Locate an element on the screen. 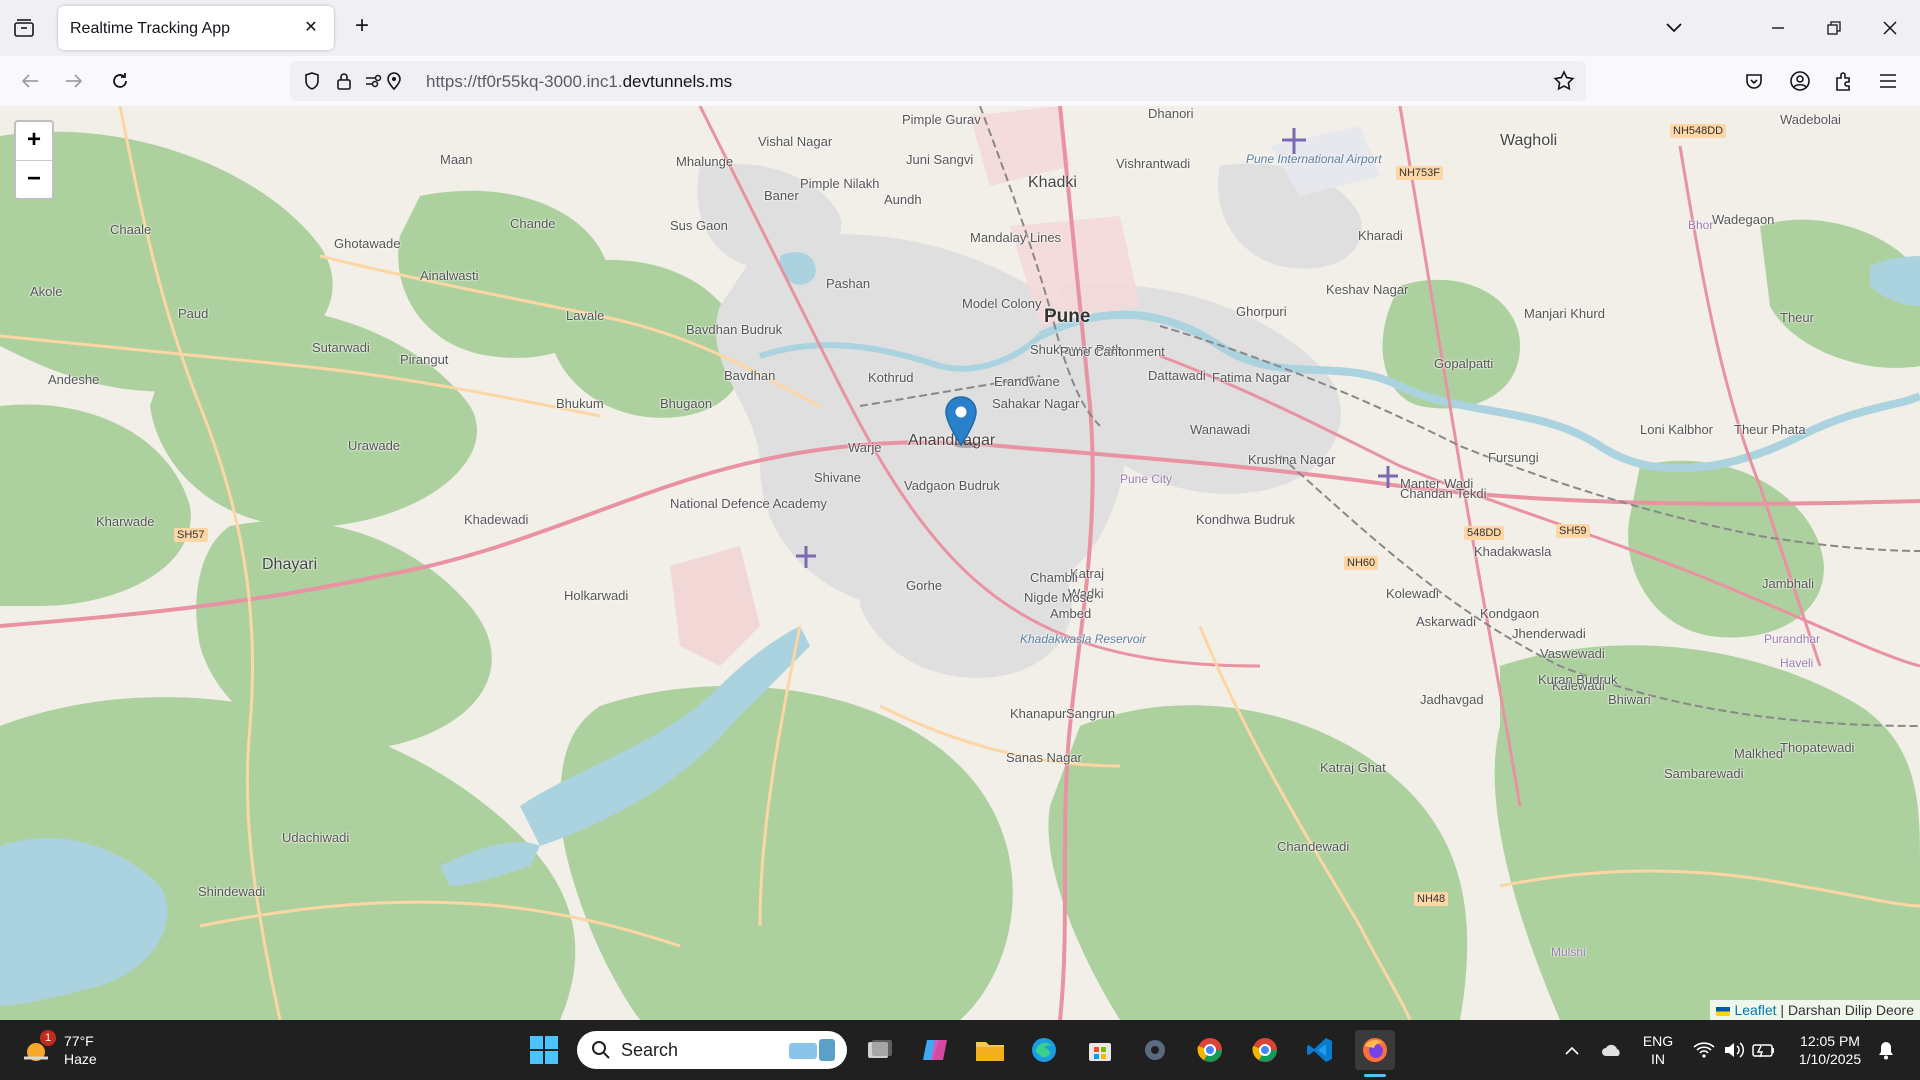 This screenshot has height=1080, width=1920. map-place-label: NH548DD is located at coordinates (1698, 131).